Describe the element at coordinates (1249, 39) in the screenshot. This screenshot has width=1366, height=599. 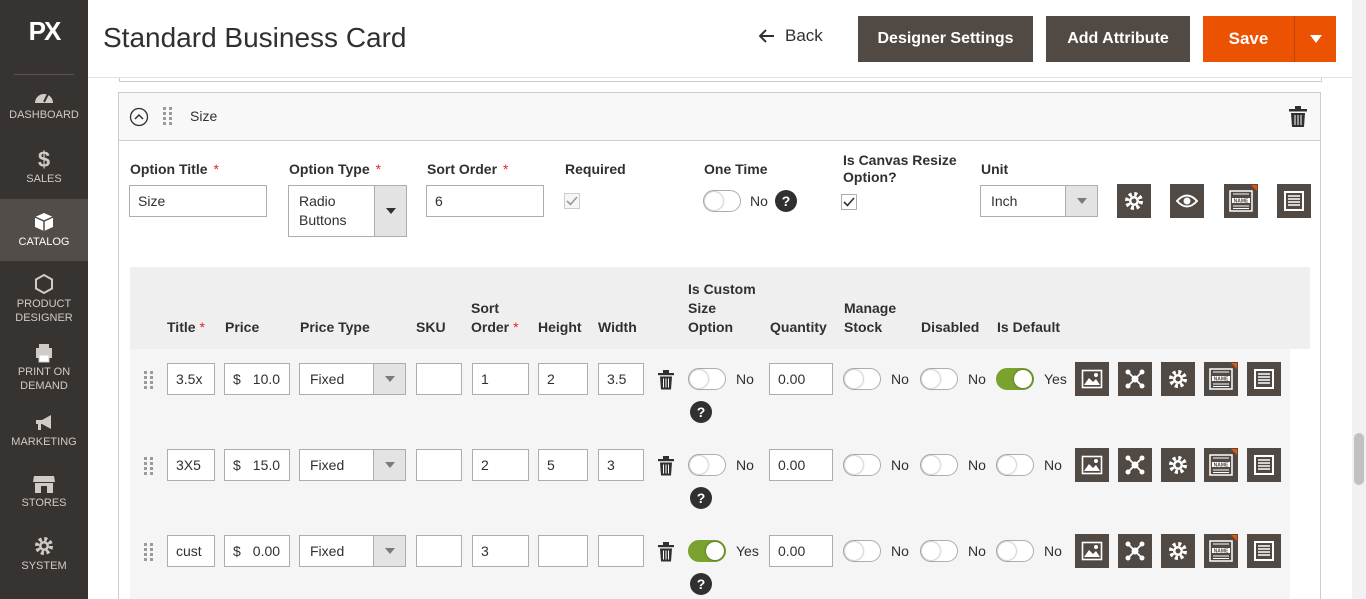
I see `save-button: Save` at that location.